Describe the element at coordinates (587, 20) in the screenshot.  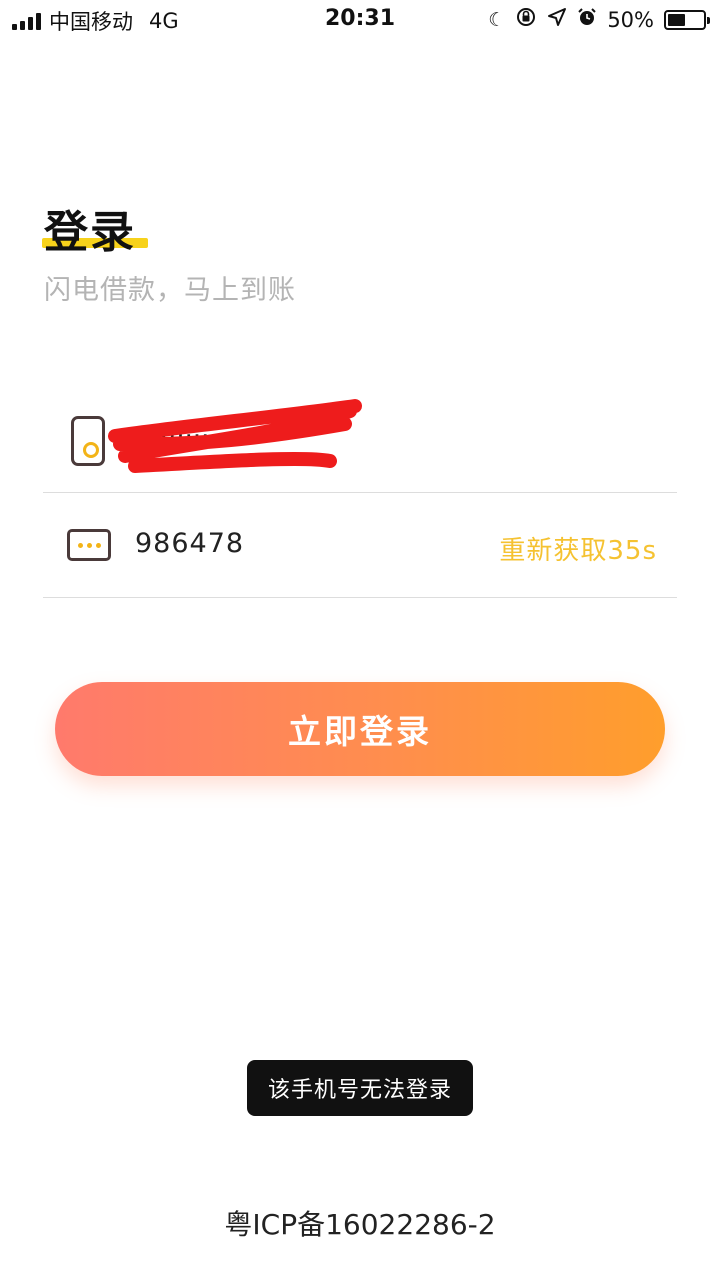
I see `alarm-icon` at that location.